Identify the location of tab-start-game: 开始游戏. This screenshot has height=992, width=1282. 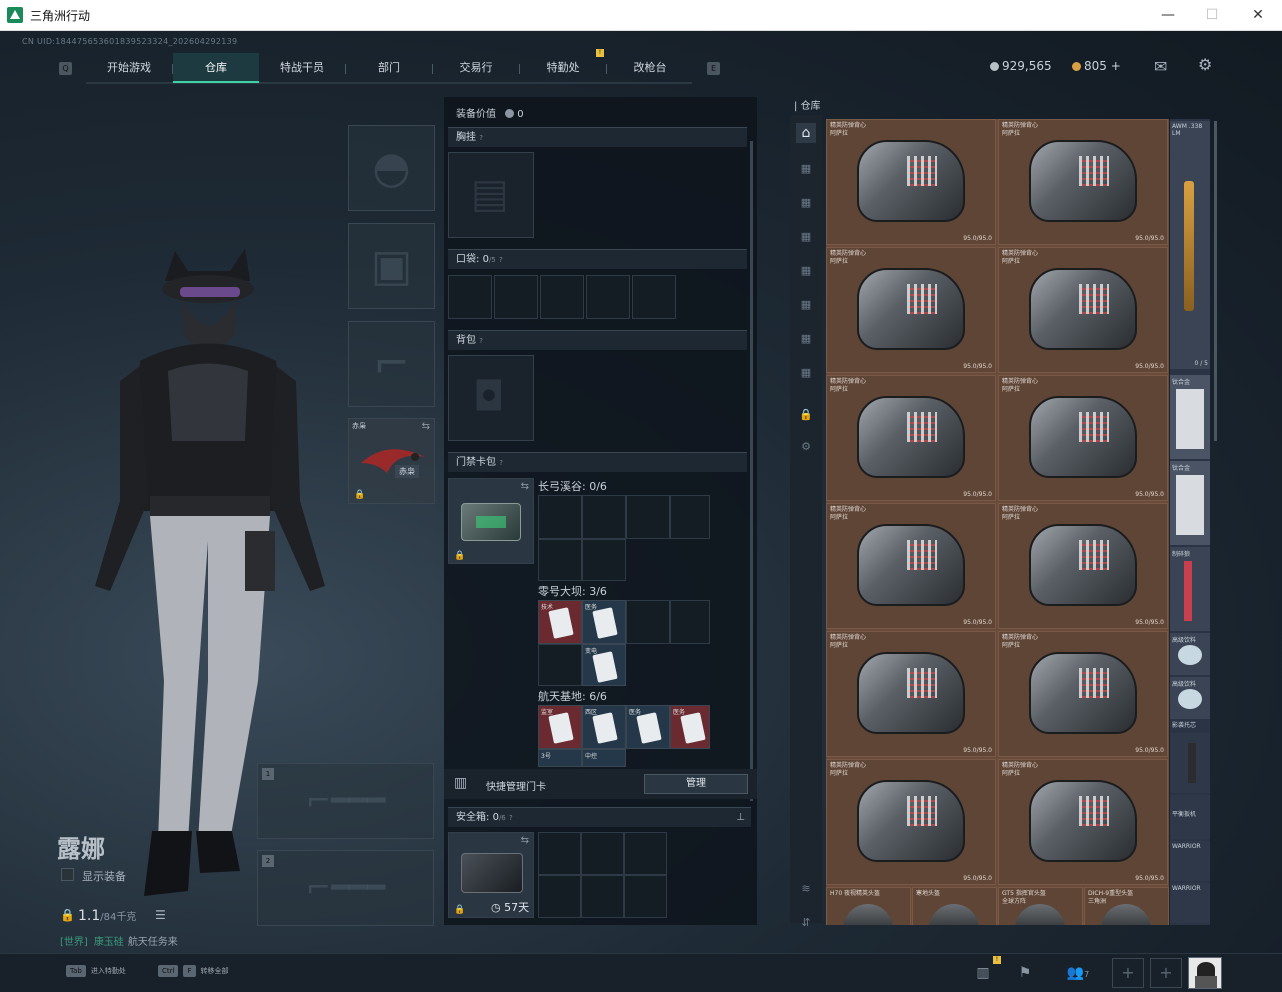
(129, 68).